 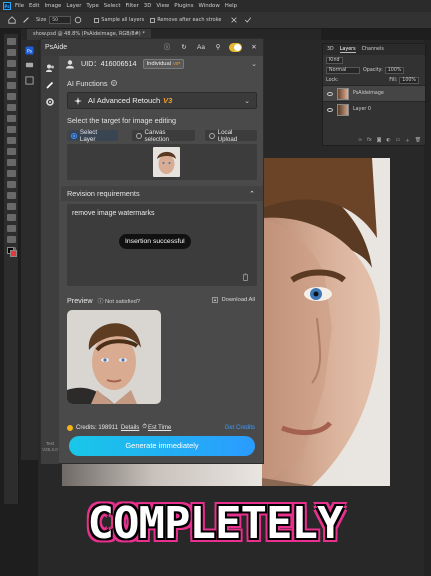 I want to click on layer-kind-filter: Kind, so click(x=334, y=60).